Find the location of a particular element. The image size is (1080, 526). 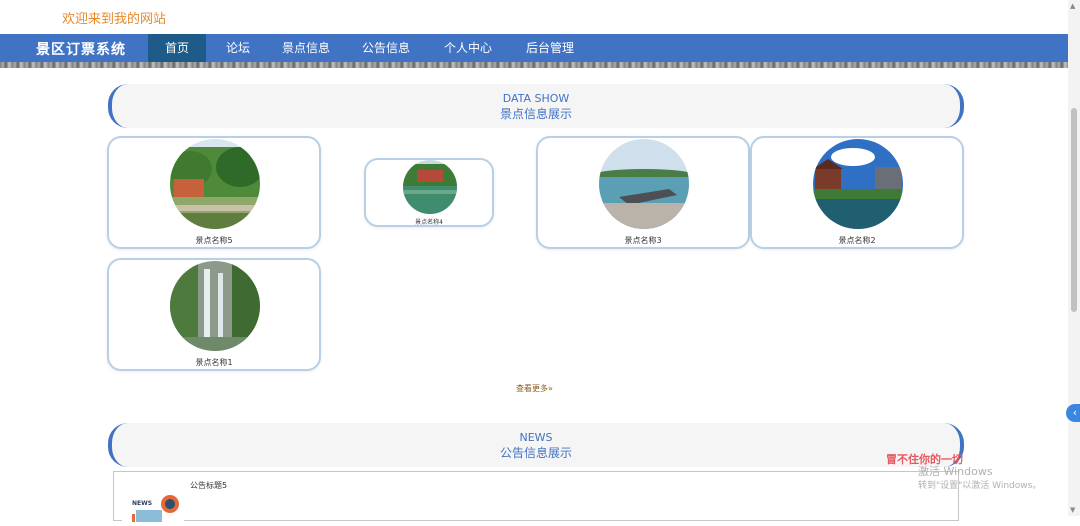

scroll-up-arrow-icon: ▲ is located at coordinates (1072, 6).